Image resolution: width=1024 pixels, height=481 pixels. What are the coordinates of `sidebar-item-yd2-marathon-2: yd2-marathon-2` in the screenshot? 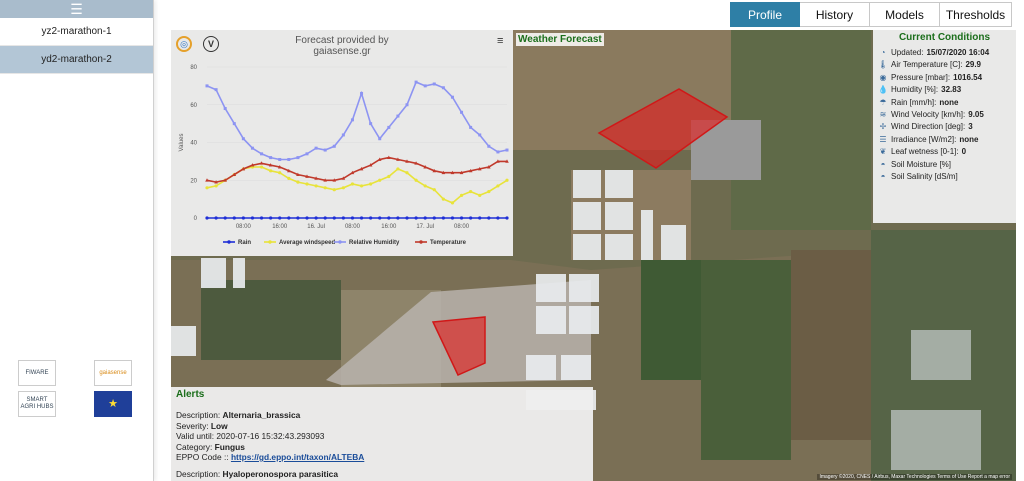 It's located at (76, 60).